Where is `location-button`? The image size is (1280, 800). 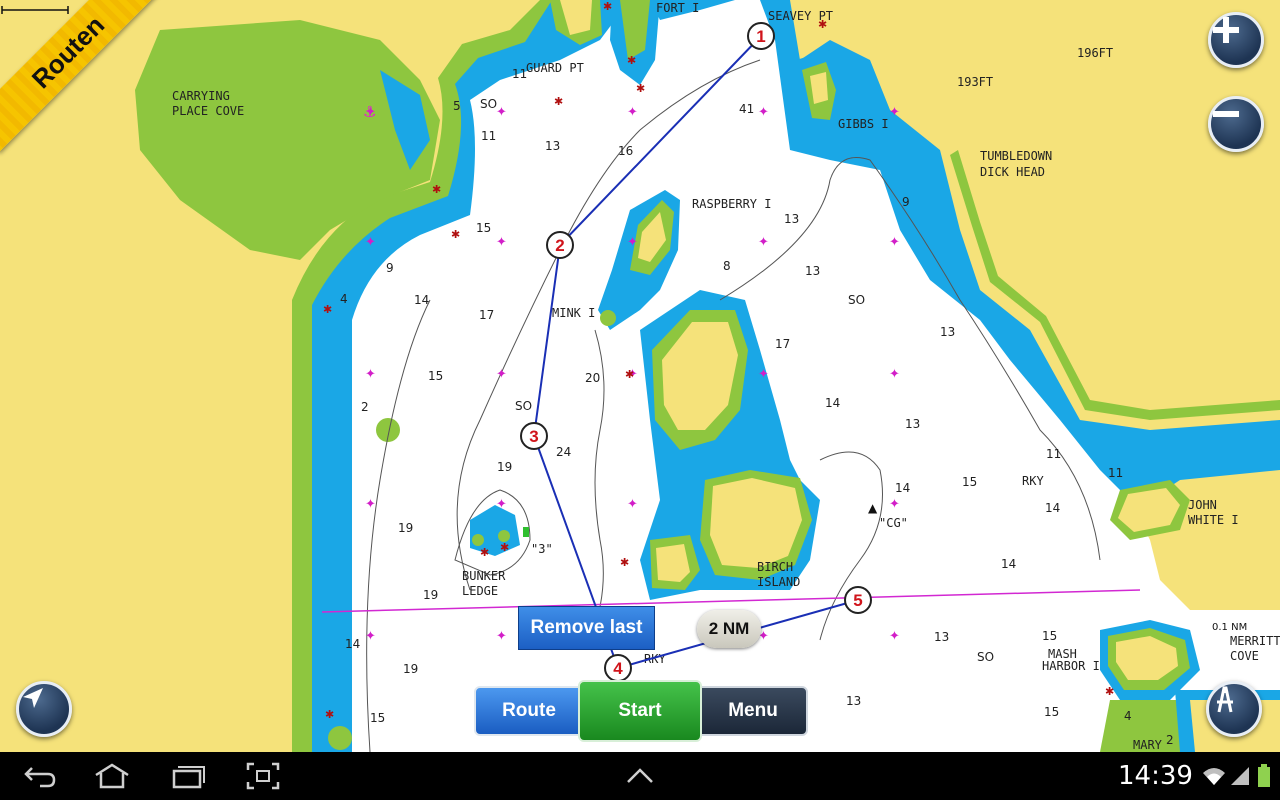
location-button is located at coordinates (44, 709).